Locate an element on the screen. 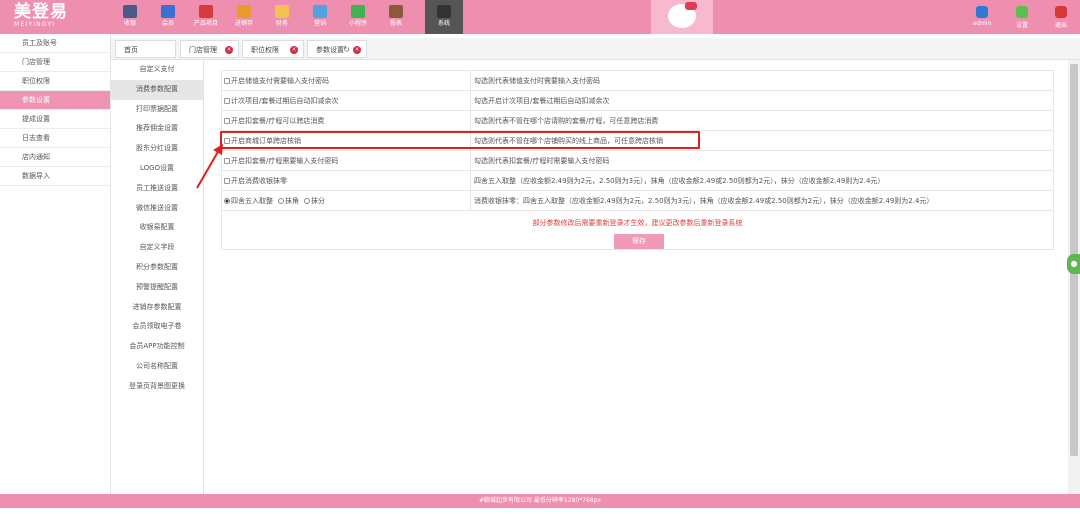  chat-float-button: ● is located at coordinates (1073, 264).